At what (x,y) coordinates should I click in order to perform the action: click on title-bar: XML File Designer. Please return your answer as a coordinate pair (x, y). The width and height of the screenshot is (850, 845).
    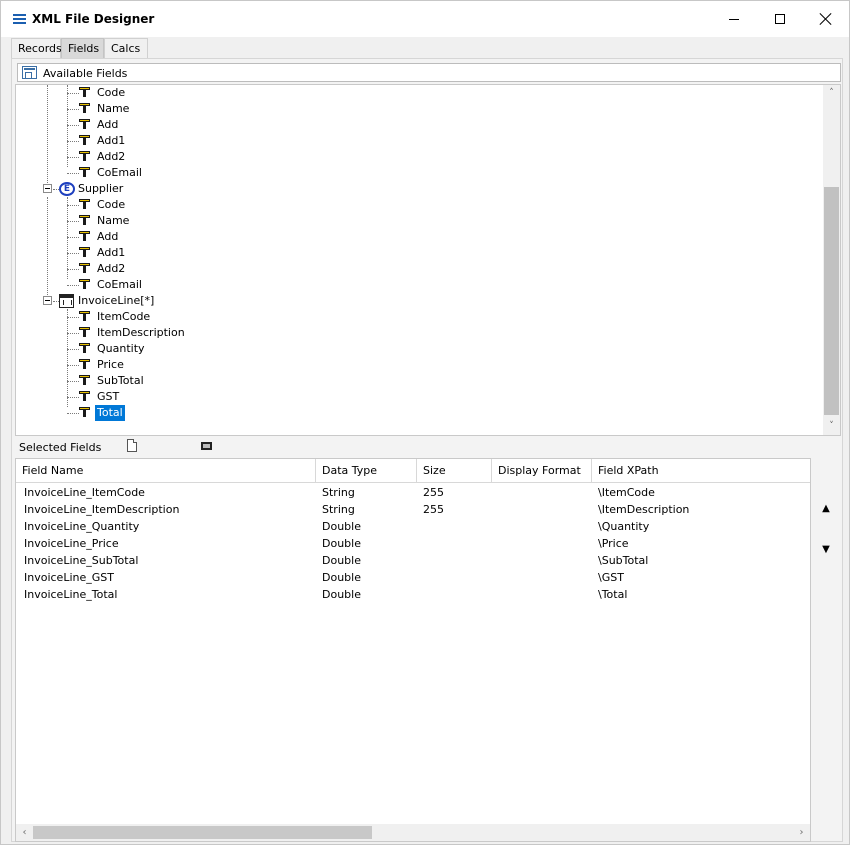
    Looking at the image, I should click on (425, 19).